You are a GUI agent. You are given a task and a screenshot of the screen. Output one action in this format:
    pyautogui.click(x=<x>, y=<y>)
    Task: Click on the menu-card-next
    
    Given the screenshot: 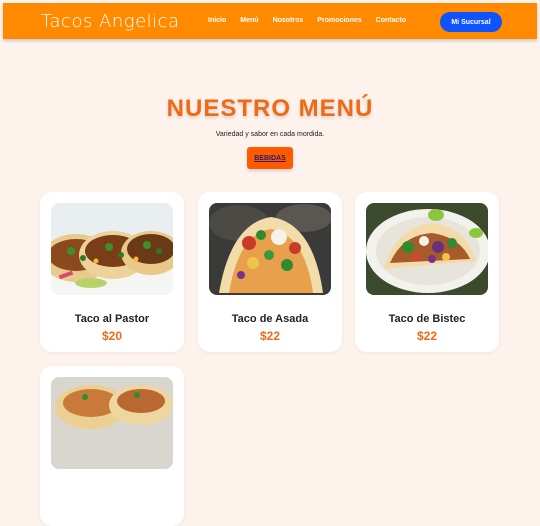 What is the action you would take?
    pyautogui.click(x=112, y=446)
    